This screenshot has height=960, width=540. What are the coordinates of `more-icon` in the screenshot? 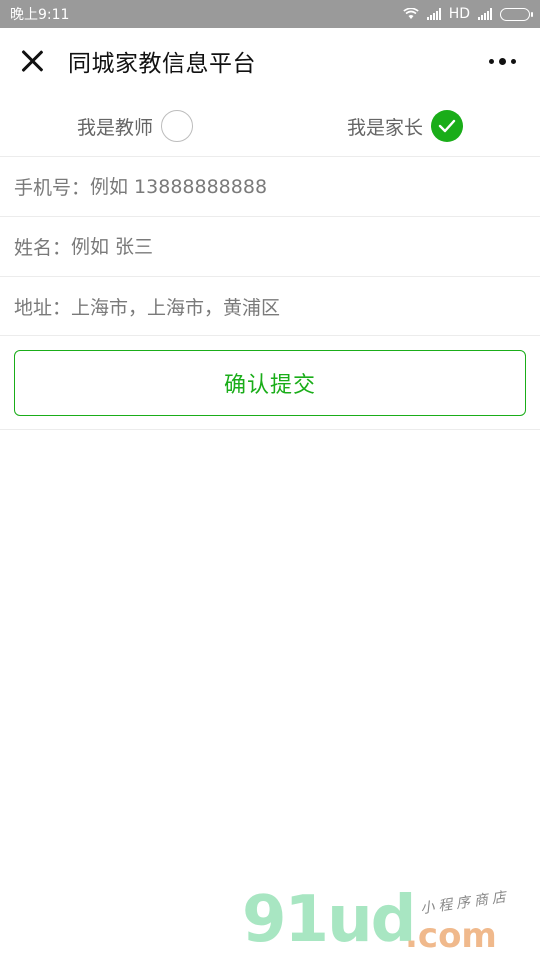 It's located at (502, 61).